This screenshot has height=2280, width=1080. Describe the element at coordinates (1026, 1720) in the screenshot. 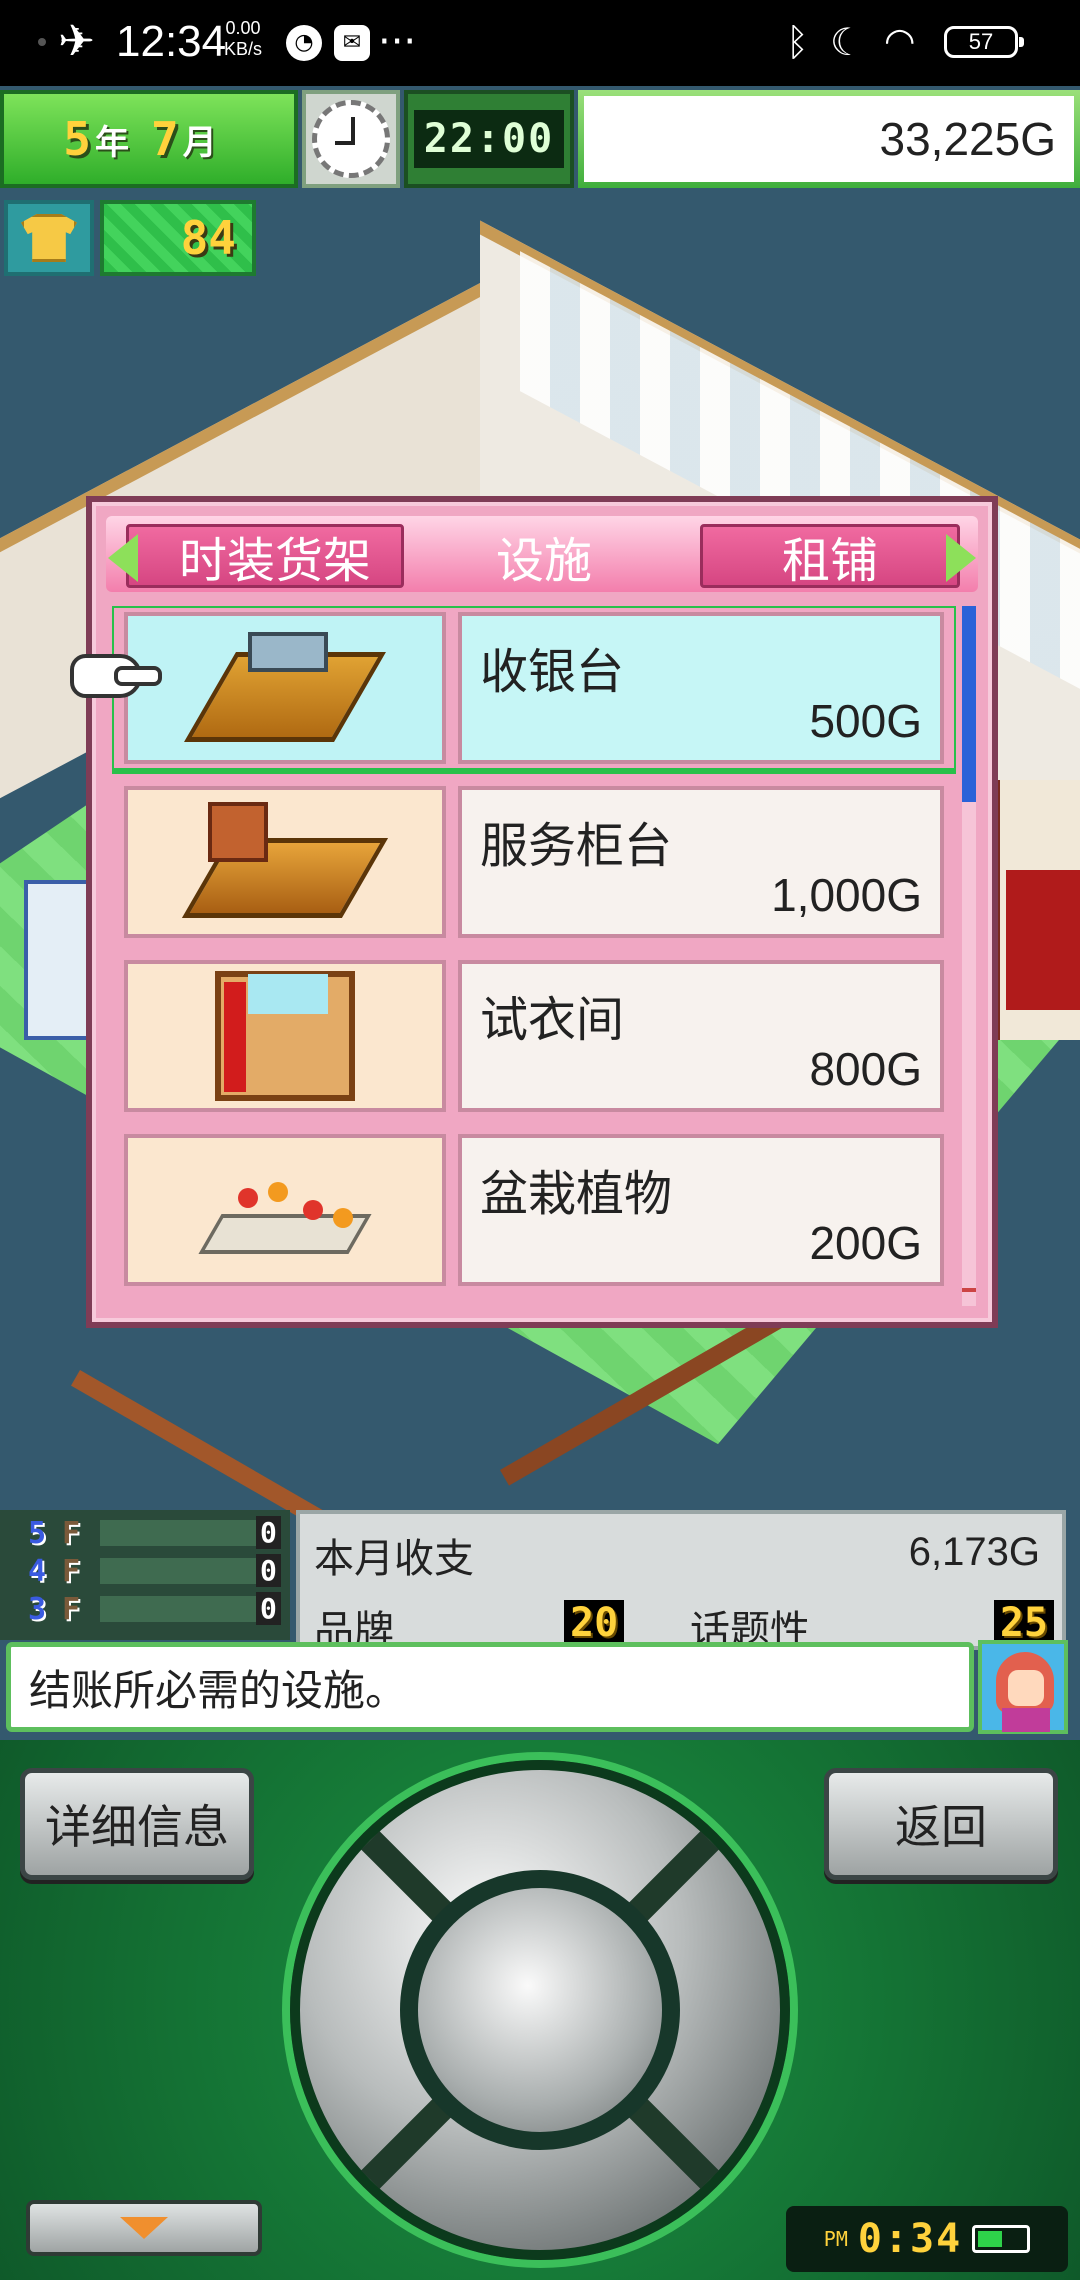

I see `avatar-body` at that location.